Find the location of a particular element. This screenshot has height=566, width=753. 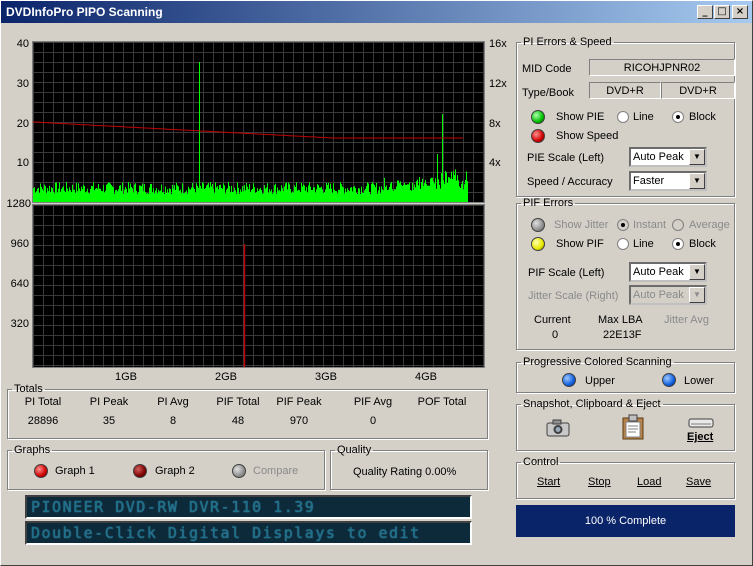

pif-scale-select: Auto Peak ▼ is located at coordinates (668, 272).